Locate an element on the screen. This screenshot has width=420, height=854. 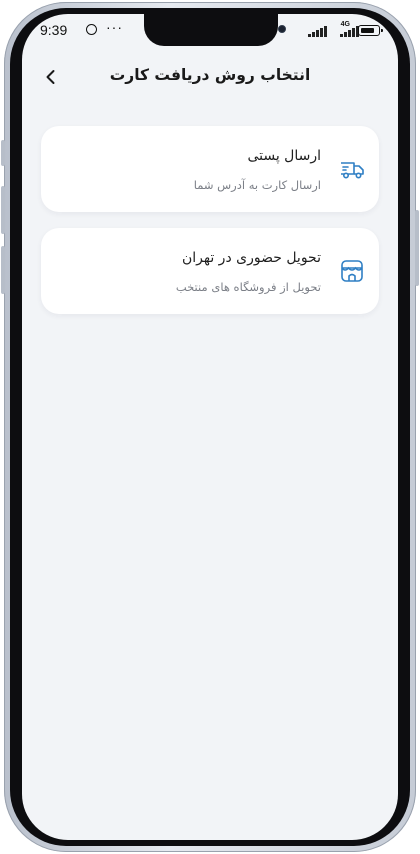
chevron-left-icon is located at coordinates (50, 77).